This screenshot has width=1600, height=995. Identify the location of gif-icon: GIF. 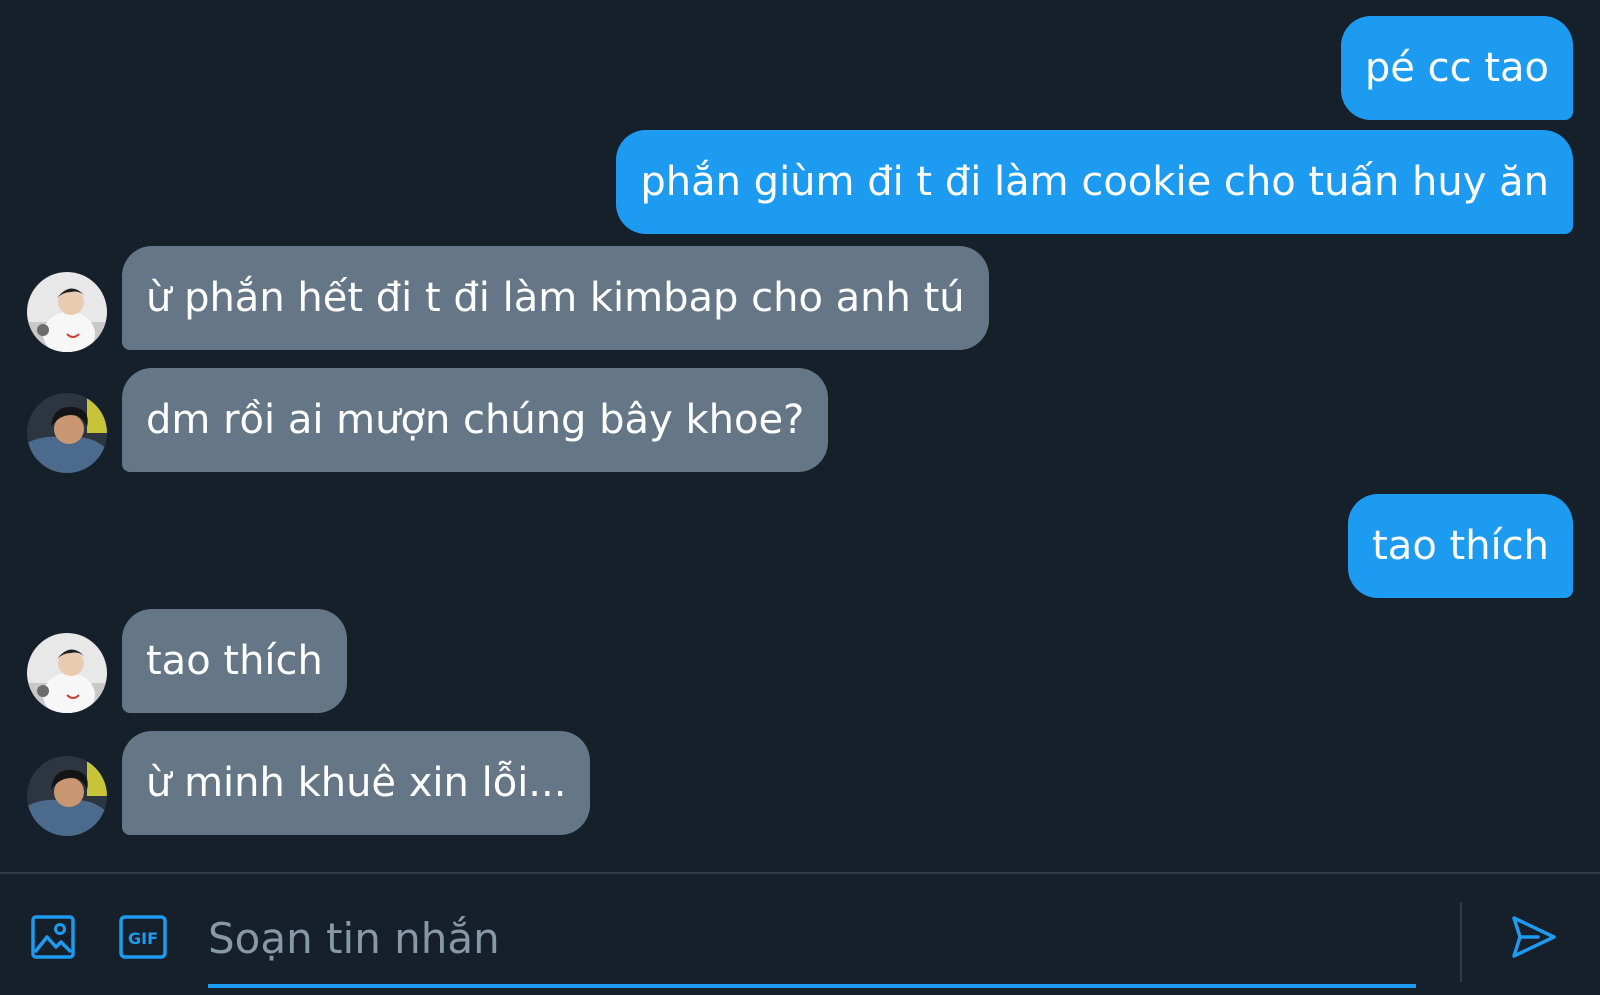
(143, 937).